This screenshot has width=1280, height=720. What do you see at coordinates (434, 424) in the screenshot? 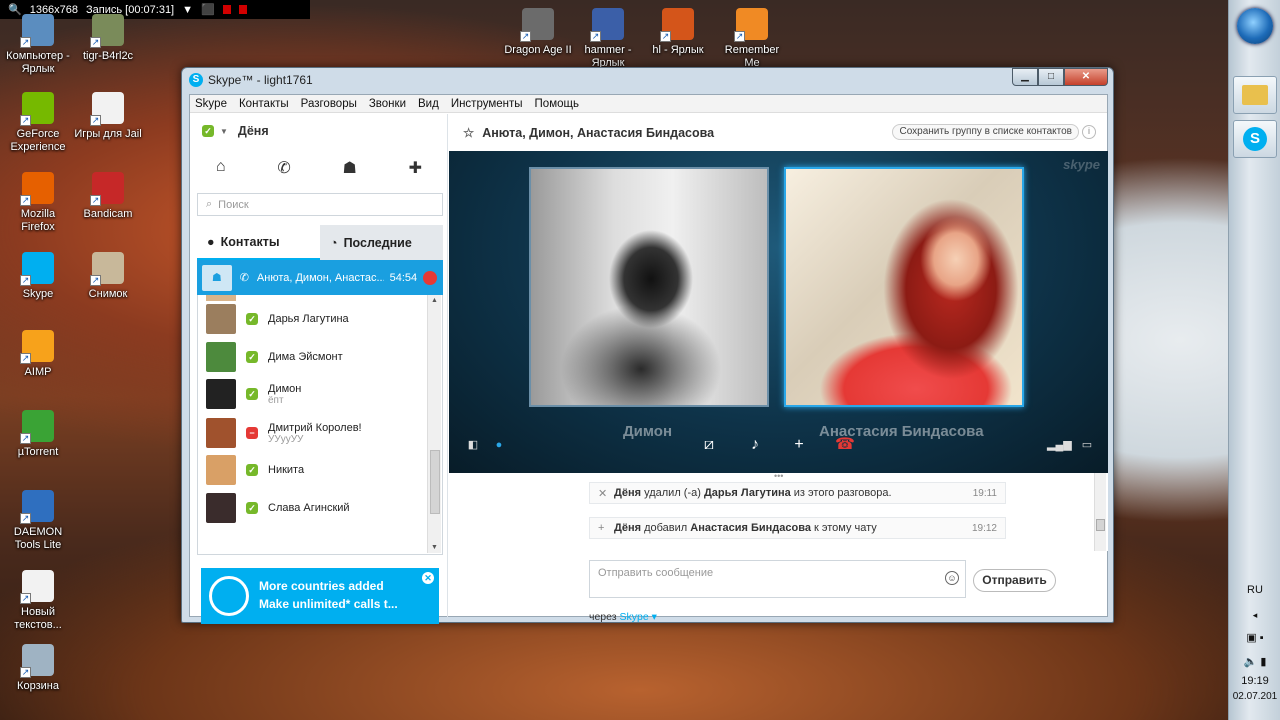
I see `contact-list-scrollbar: ▲ ▼` at bounding box center [434, 424].